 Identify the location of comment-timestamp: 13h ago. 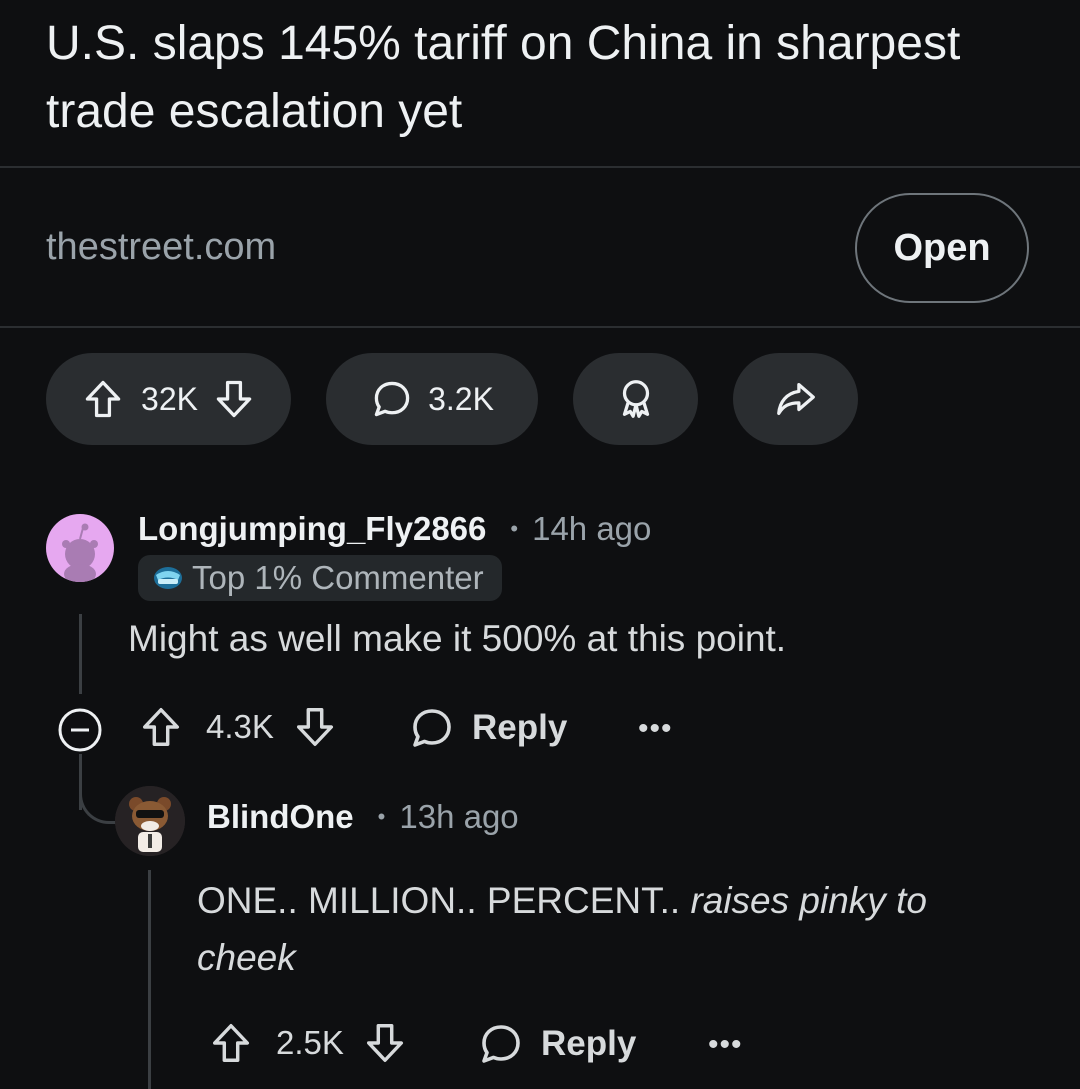
(459, 816).